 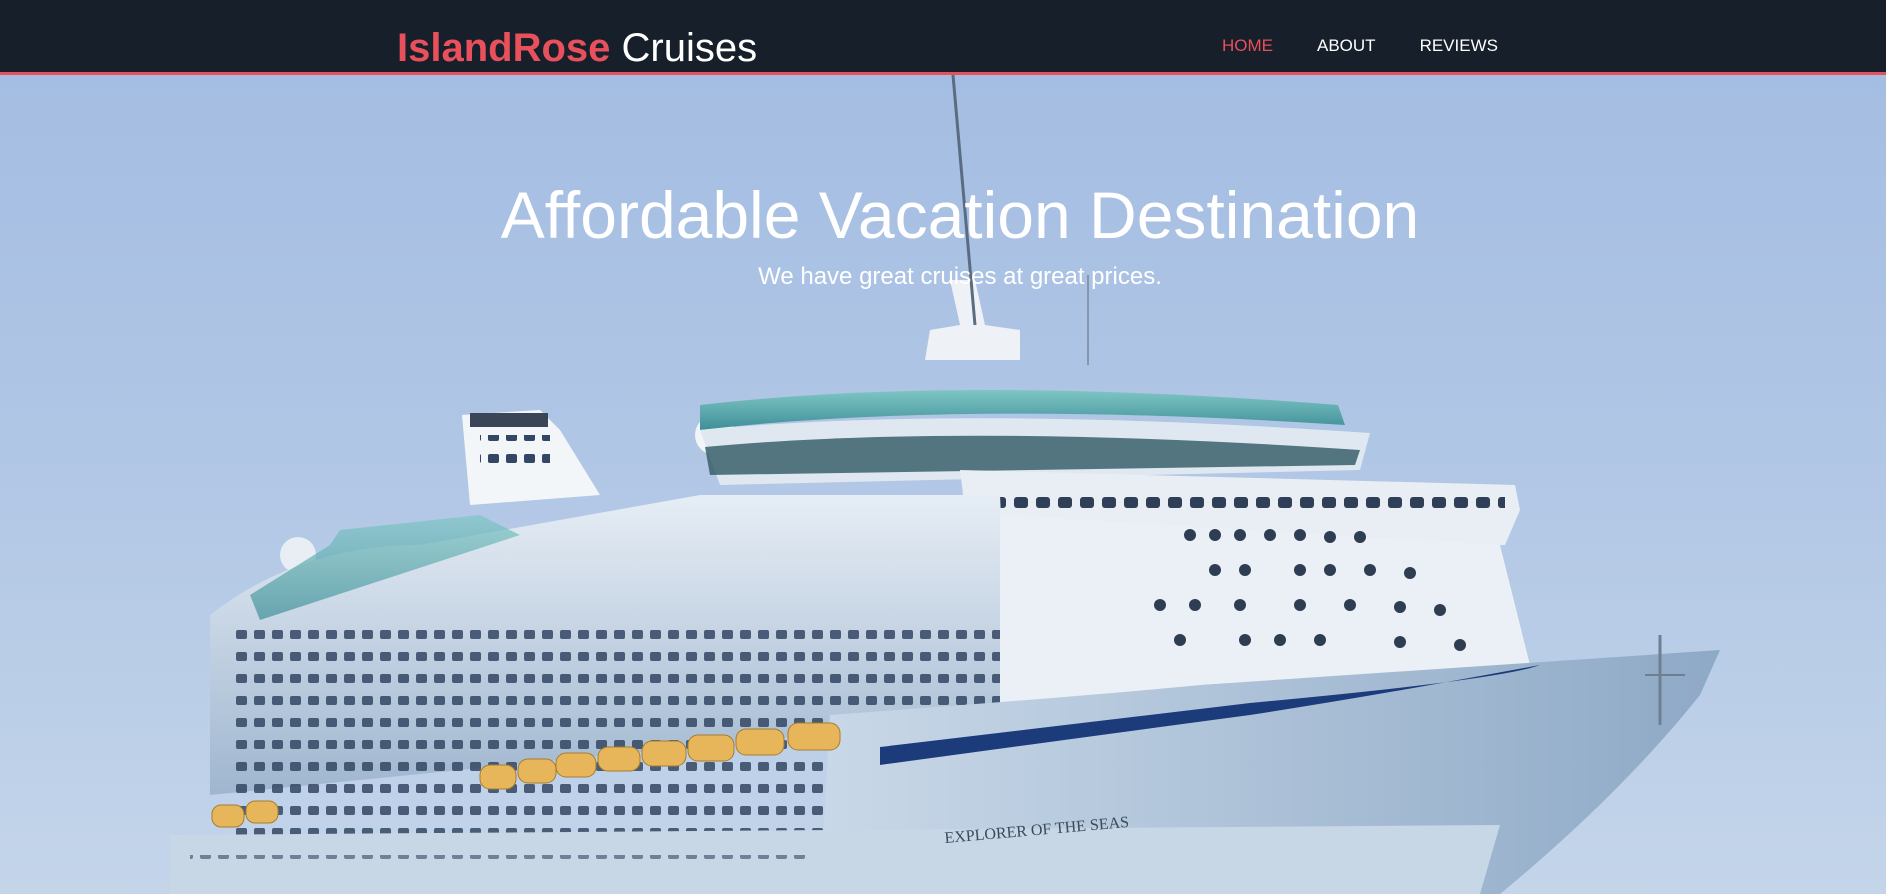 What do you see at coordinates (689, 48) in the screenshot?
I see `brand-name-secondary: Cruises` at bounding box center [689, 48].